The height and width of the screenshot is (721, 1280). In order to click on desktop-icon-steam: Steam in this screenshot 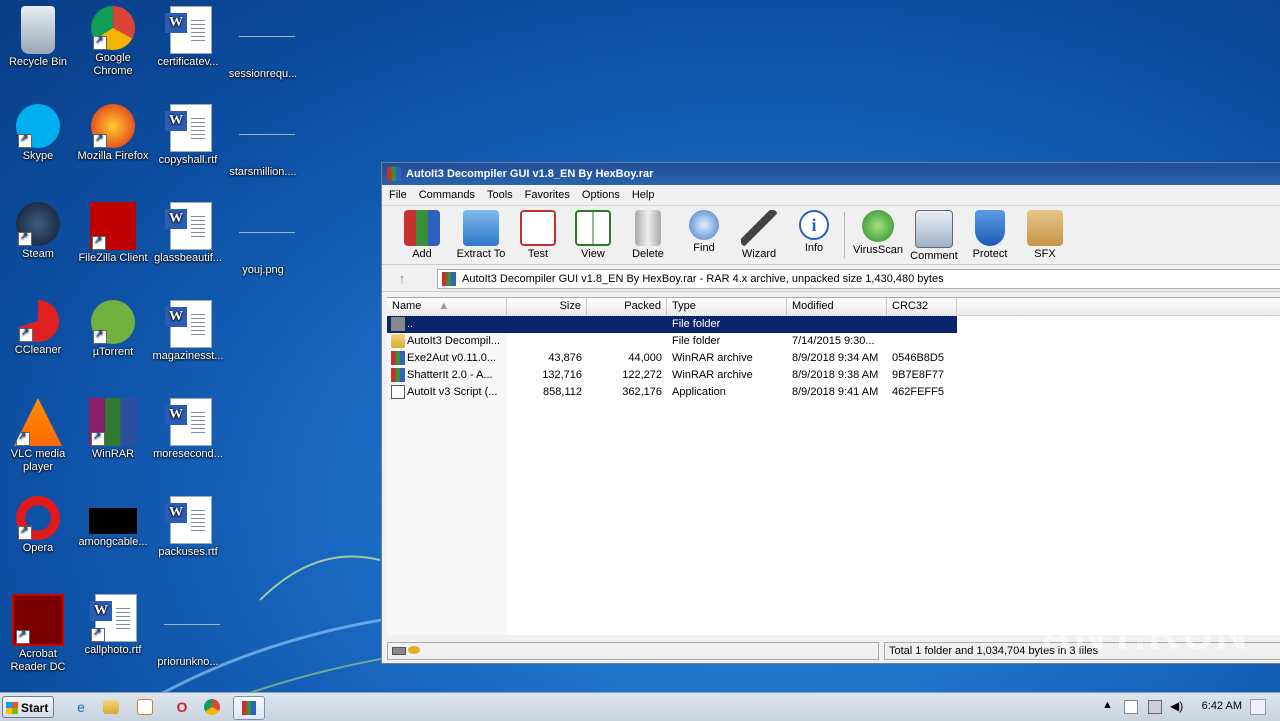, I will do `click(38, 231)`.